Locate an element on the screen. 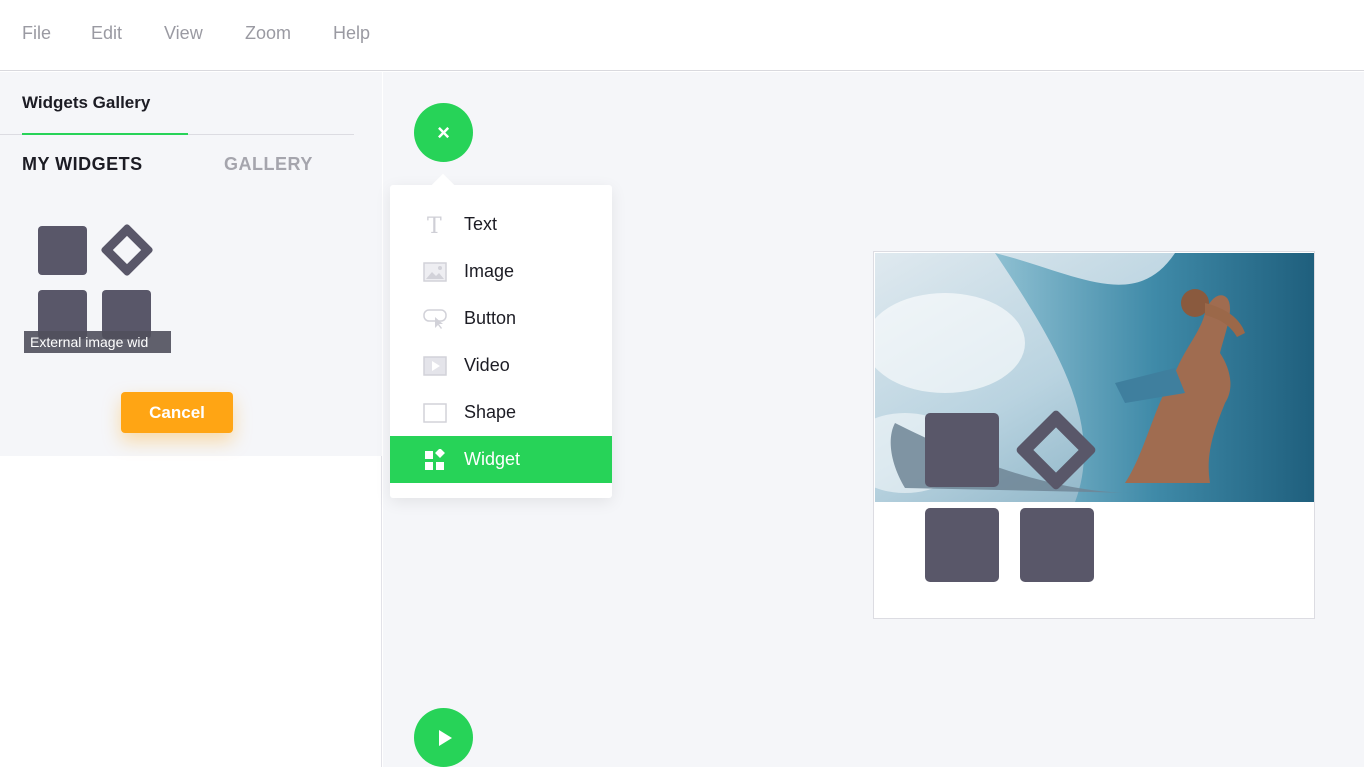 This screenshot has height=767, width=1364. cancel-button: Cancel is located at coordinates (177, 412).